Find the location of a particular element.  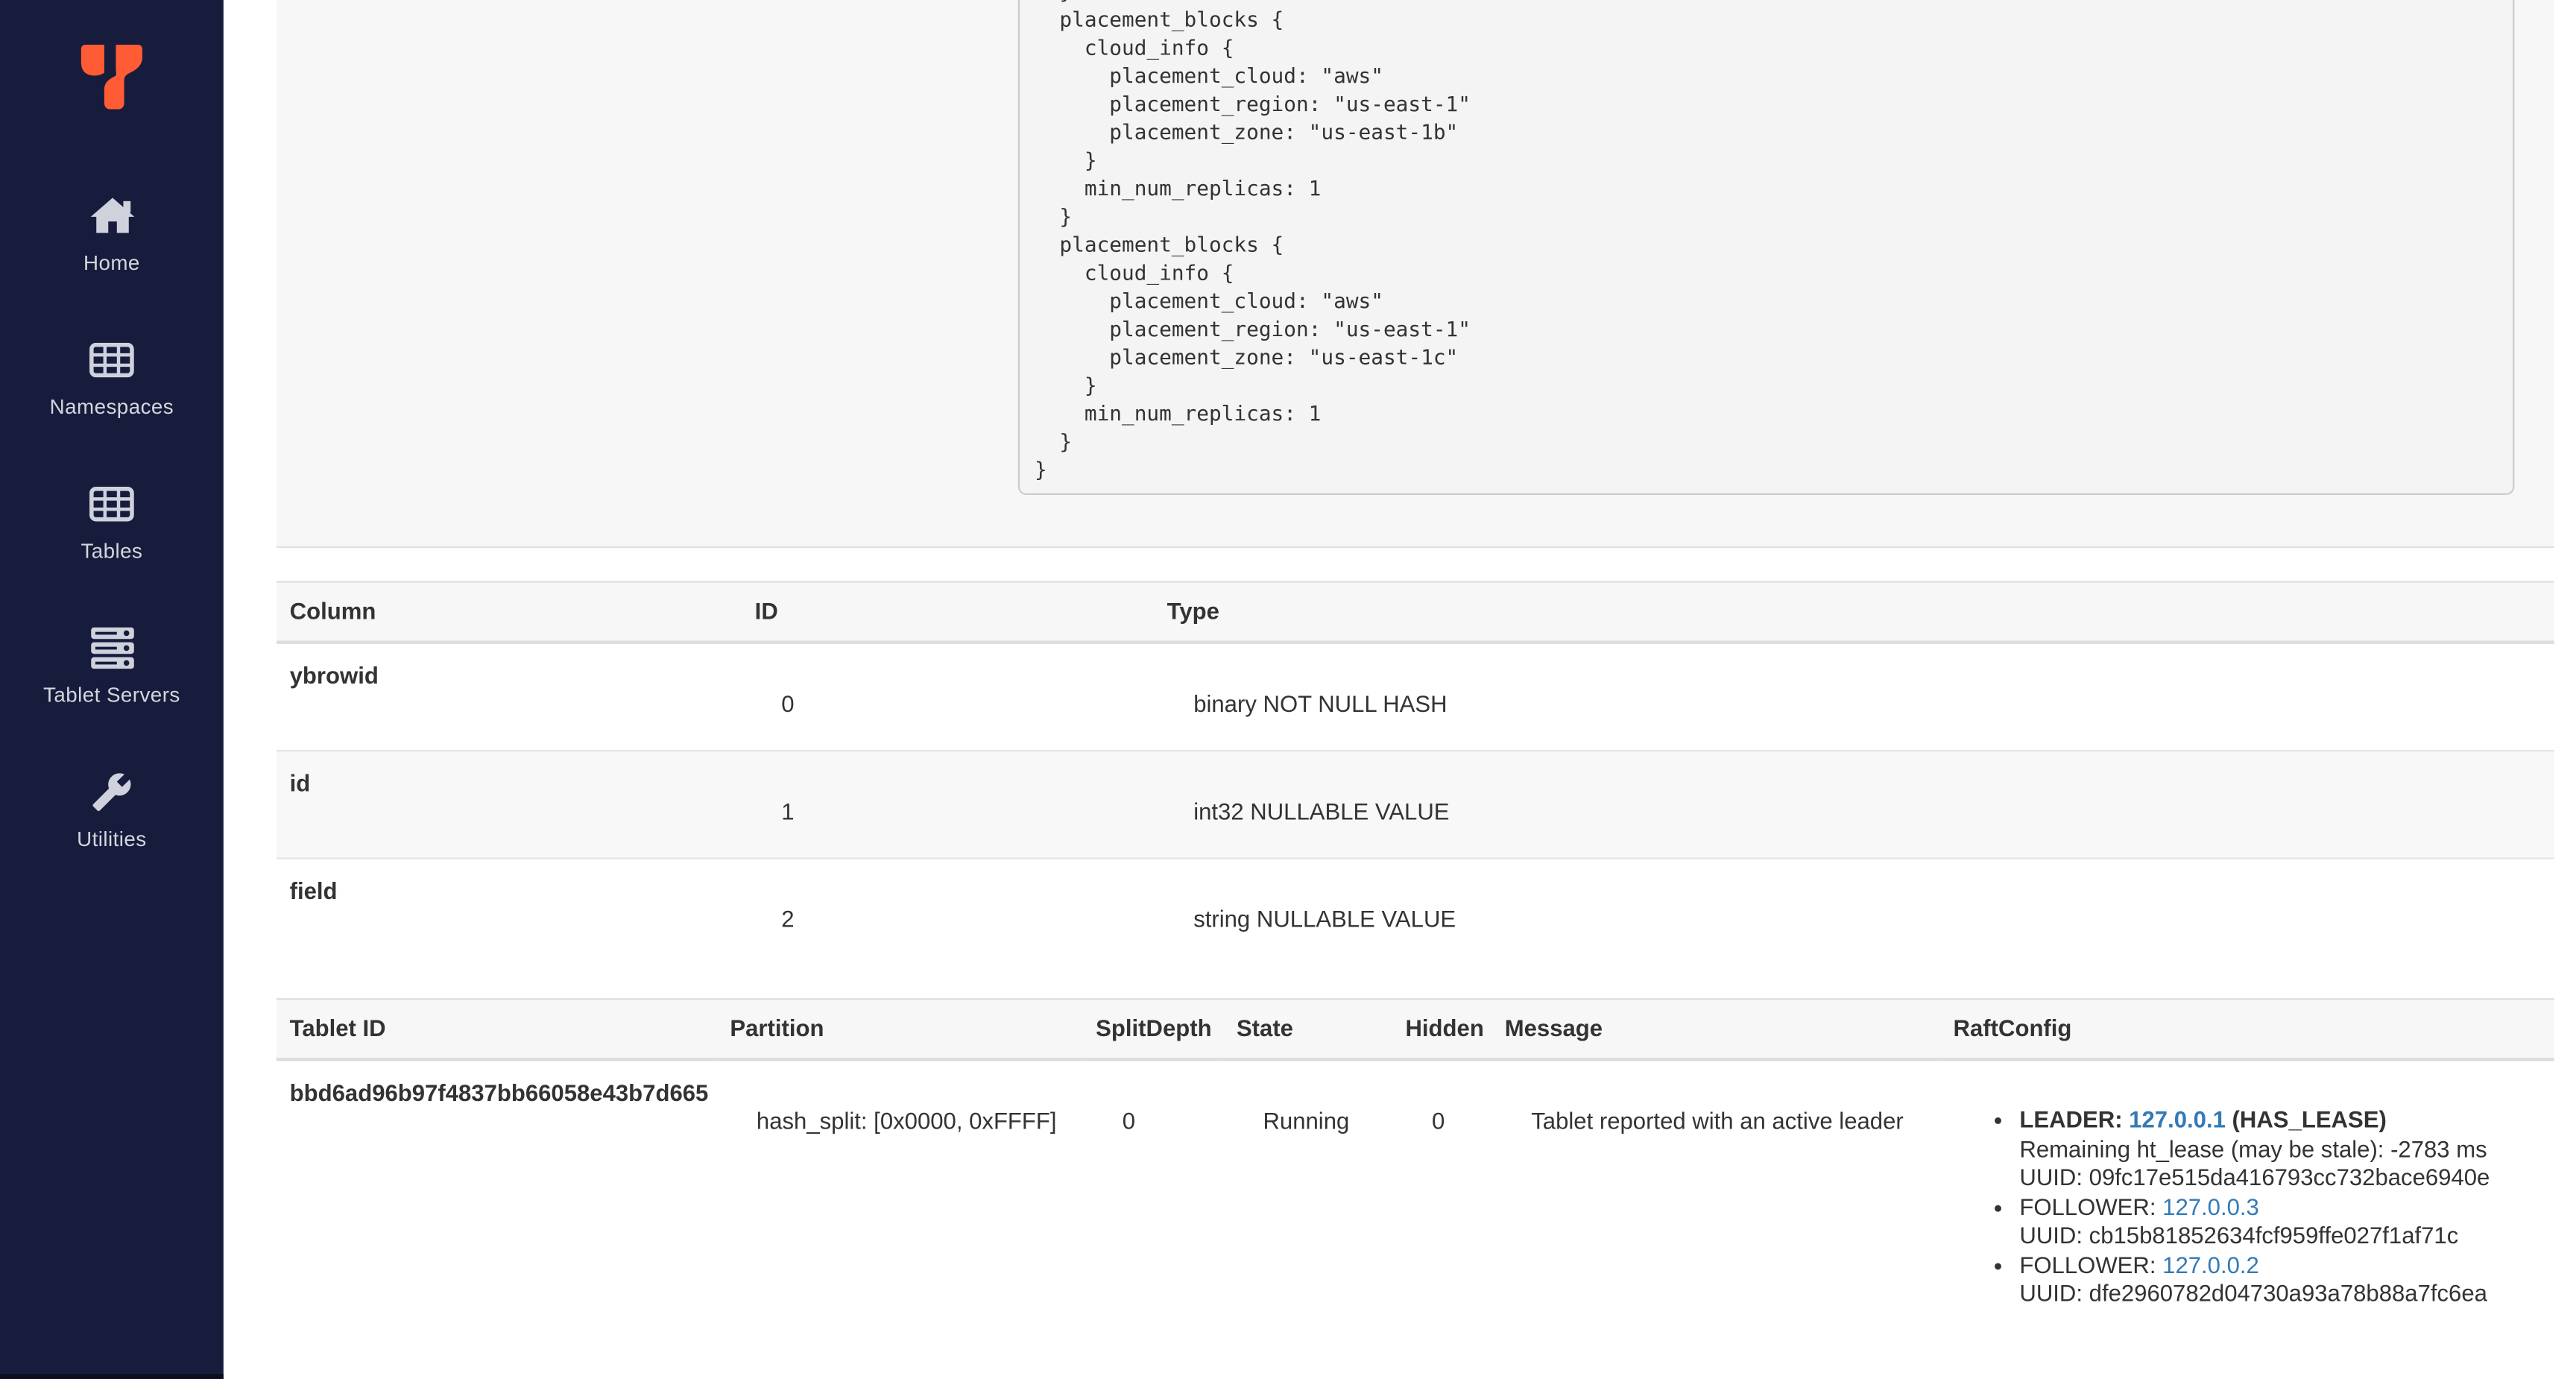

schema-header-type: Type is located at coordinates (1853, 612).